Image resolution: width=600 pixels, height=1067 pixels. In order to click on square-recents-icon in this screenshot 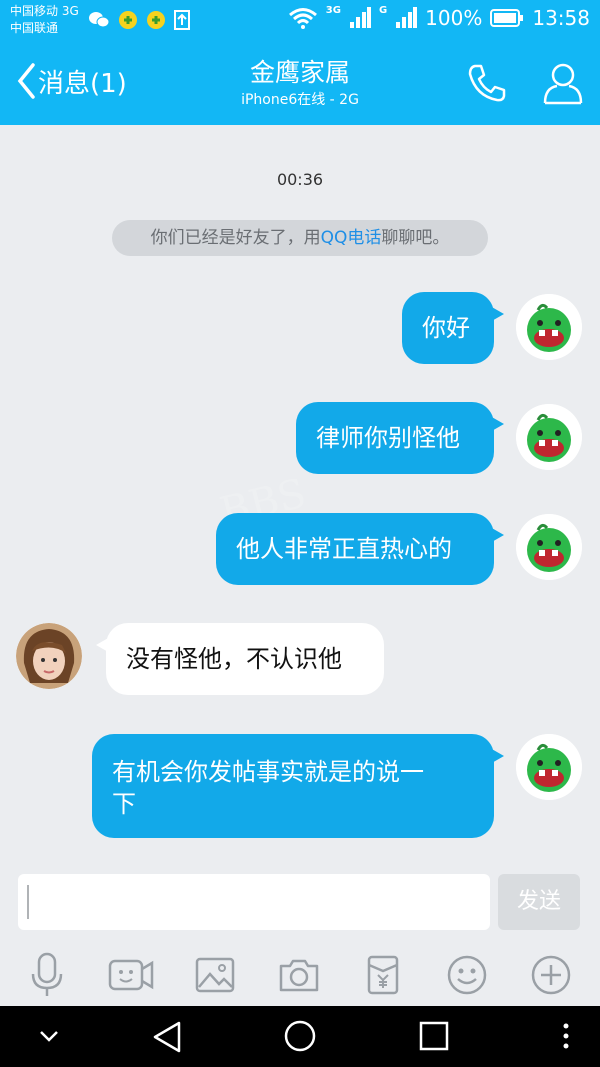, I will do `click(434, 1036)`.